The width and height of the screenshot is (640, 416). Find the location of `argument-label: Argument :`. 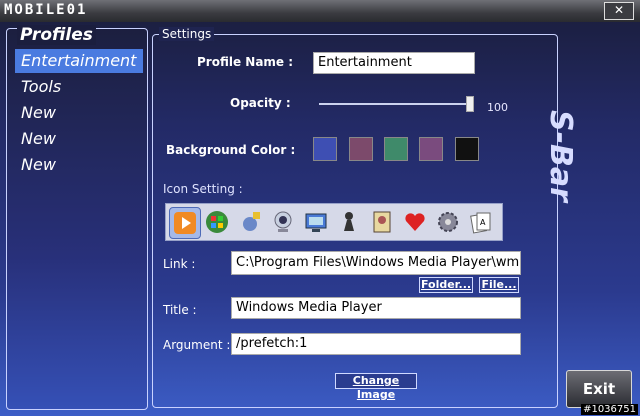

argument-label: Argument : is located at coordinates (197, 345).